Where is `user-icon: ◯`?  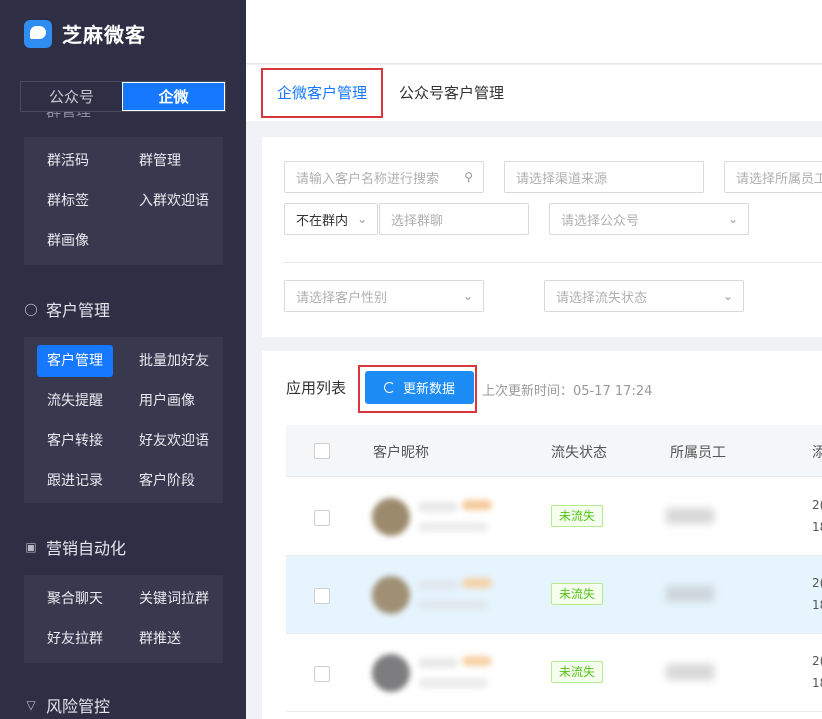
user-icon: ◯ is located at coordinates (31, 309).